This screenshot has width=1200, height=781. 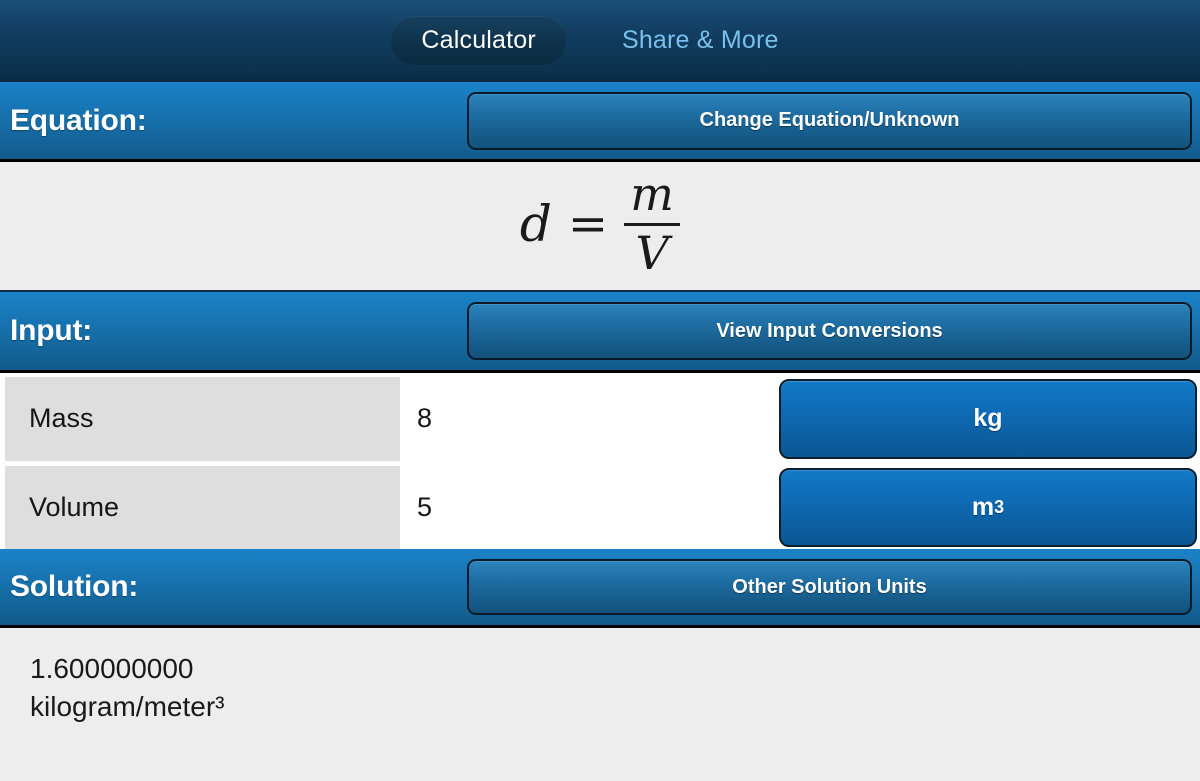 I want to click on formula-numerator: m, so click(x=652, y=193).